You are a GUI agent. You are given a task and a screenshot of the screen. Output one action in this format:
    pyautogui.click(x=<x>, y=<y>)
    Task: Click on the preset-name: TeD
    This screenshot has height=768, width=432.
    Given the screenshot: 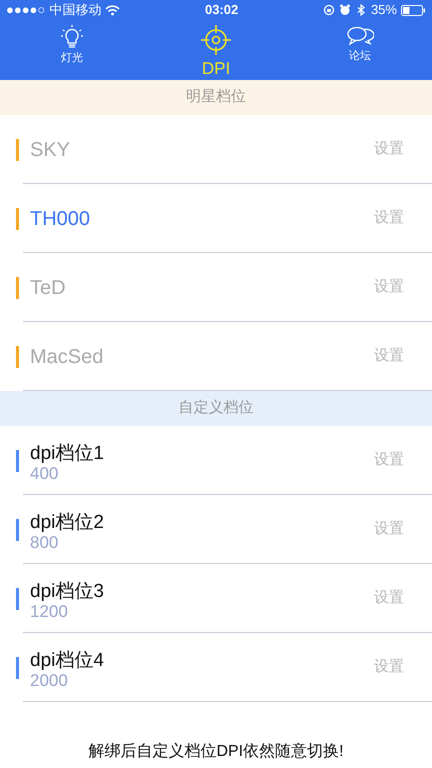 What is the action you would take?
    pyautogui.click(x=202, y=287)
    